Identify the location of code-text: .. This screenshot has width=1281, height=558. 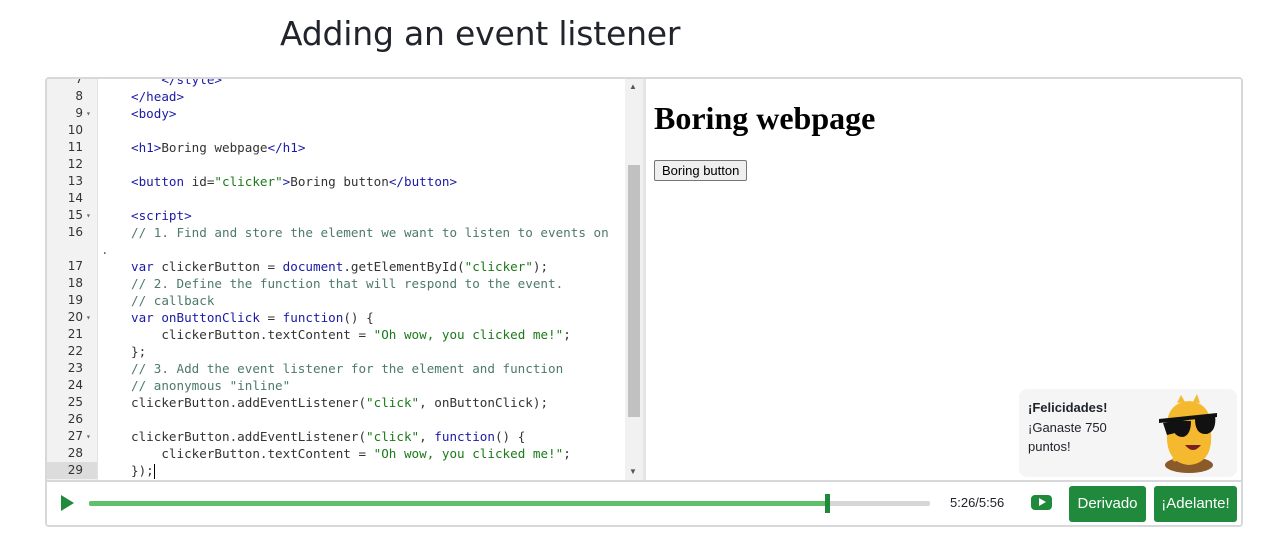
(105, 249).